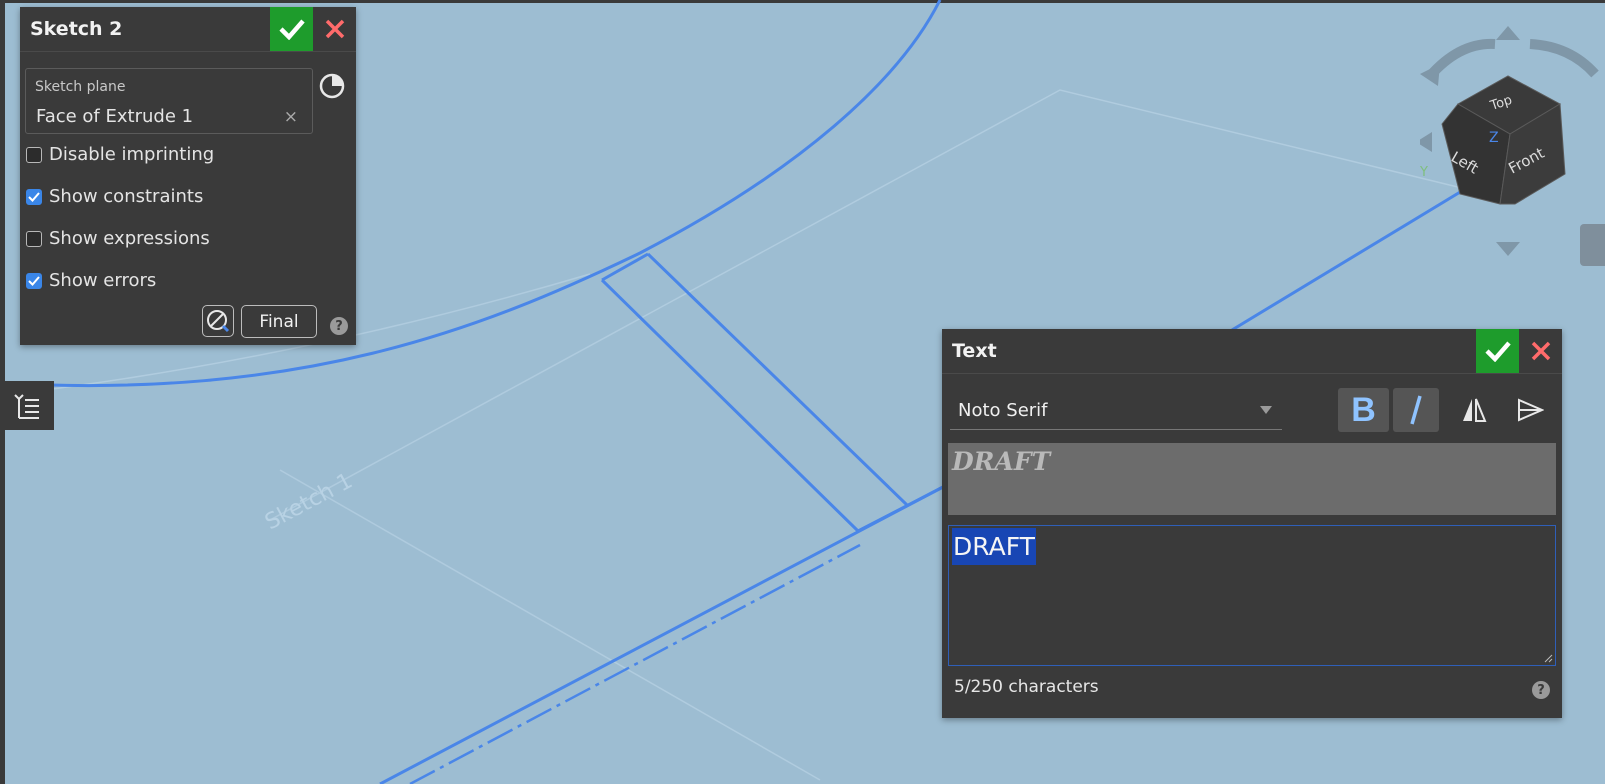  Describe the element at coordinates (994, 546) in the screenshot. I see `text-input-value: DRAFT` at that location.